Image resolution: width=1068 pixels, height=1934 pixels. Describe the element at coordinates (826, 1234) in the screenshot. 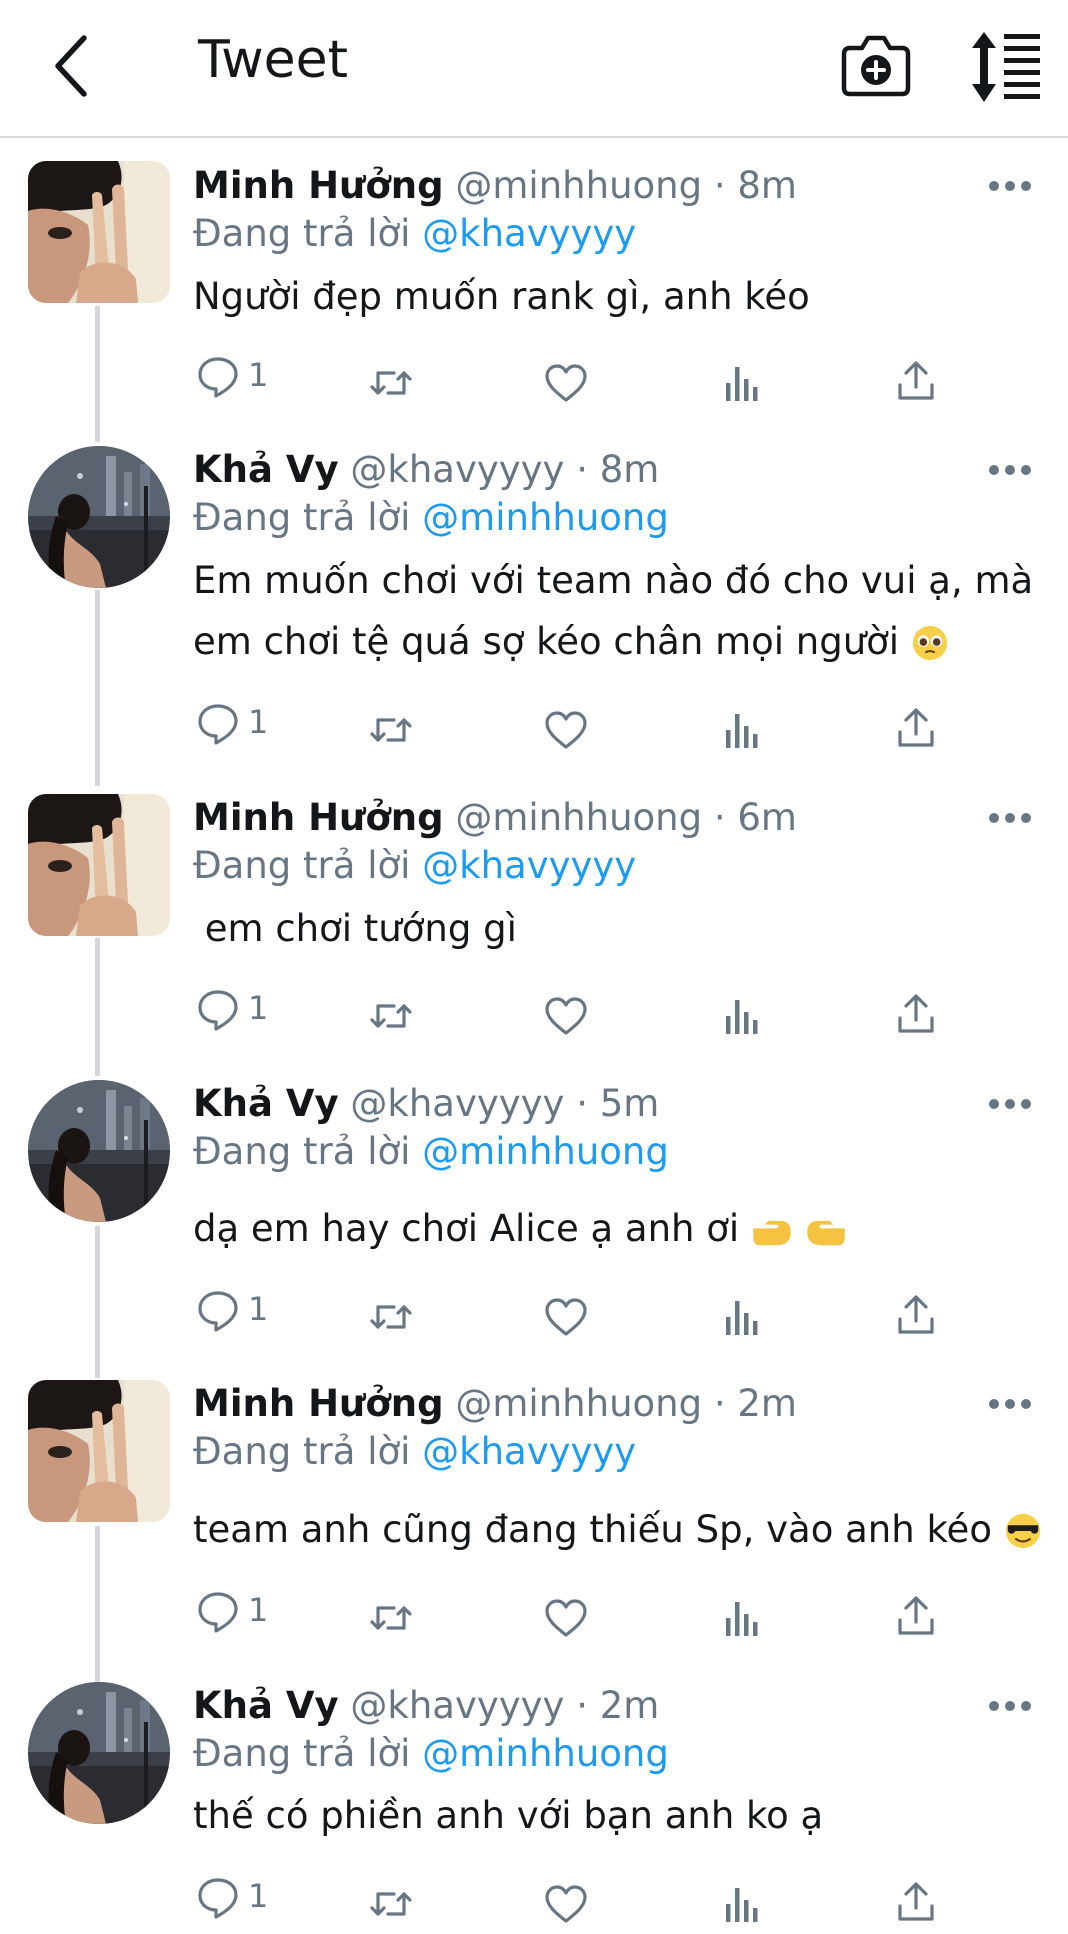

I see `pointing-left-emoji` at that location.